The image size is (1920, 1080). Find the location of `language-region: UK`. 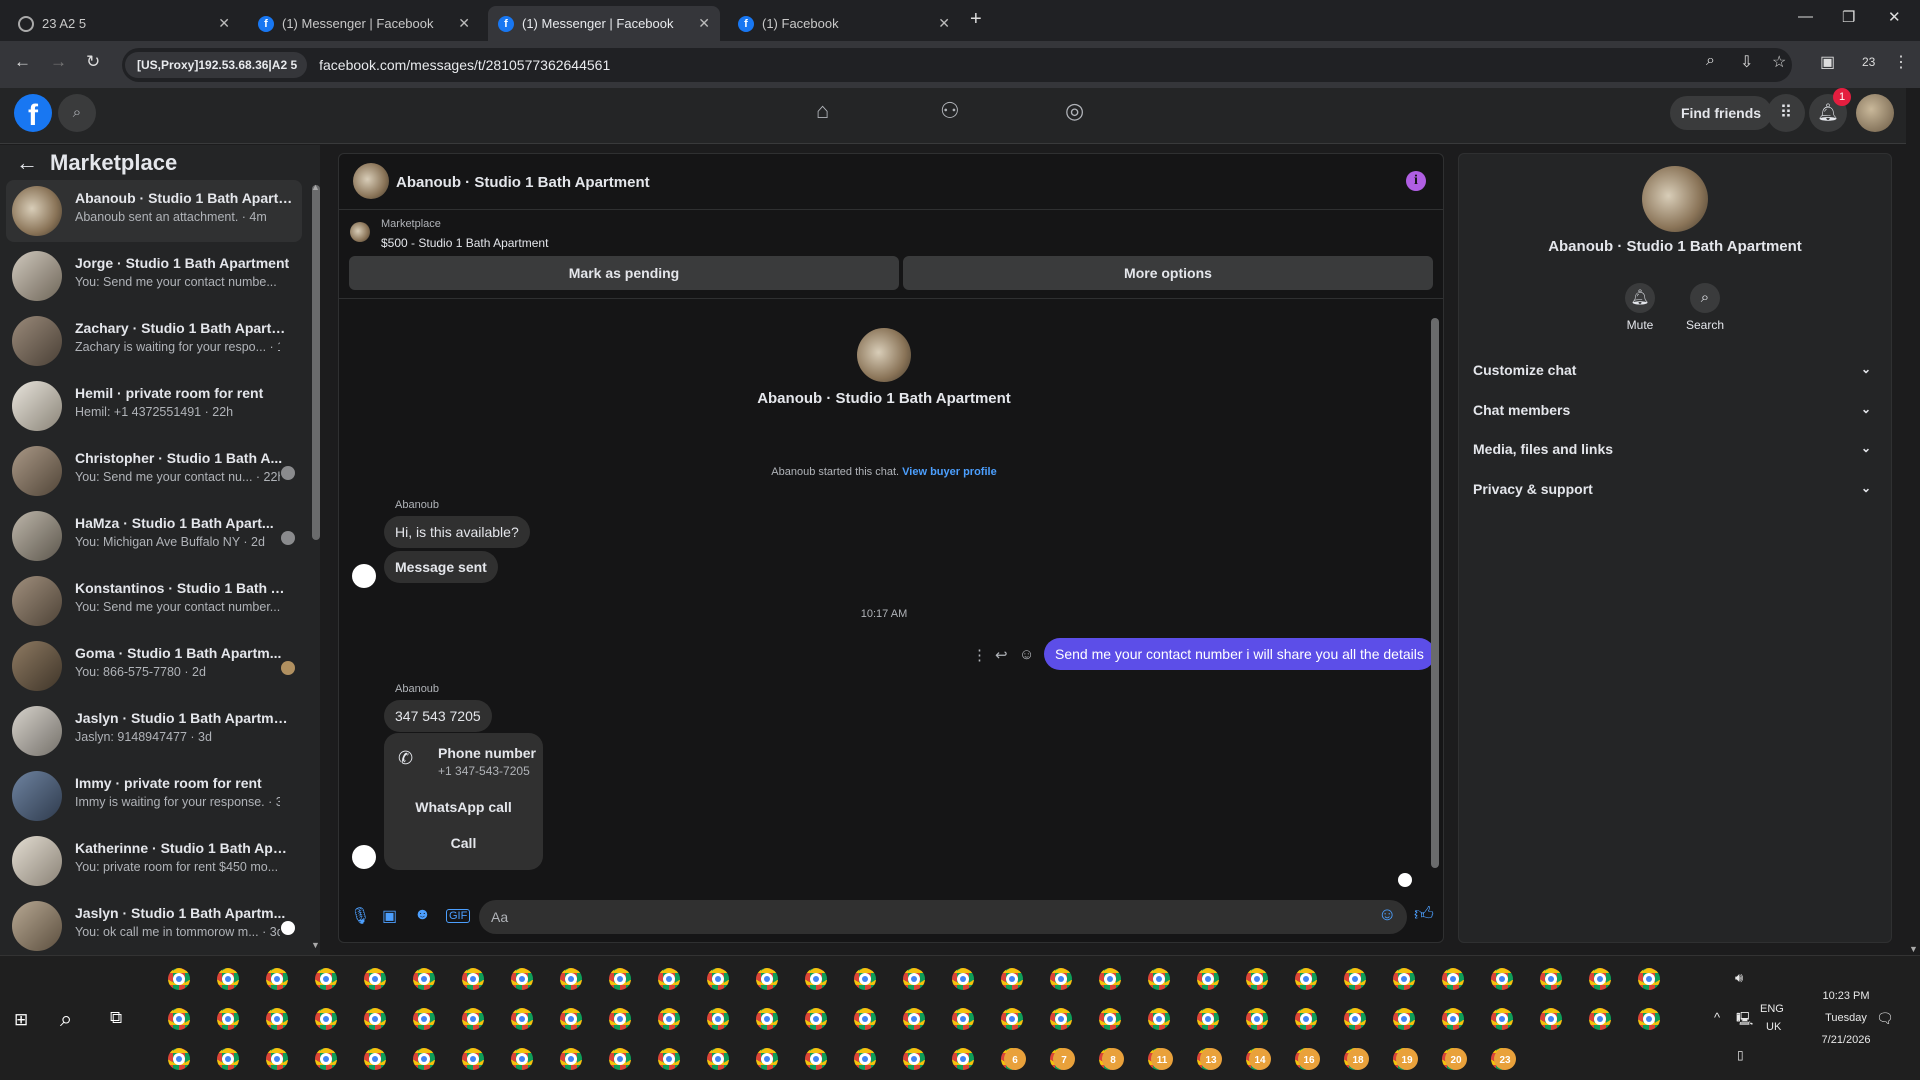

language-region: UK is located at coordinates (1773, 1027).